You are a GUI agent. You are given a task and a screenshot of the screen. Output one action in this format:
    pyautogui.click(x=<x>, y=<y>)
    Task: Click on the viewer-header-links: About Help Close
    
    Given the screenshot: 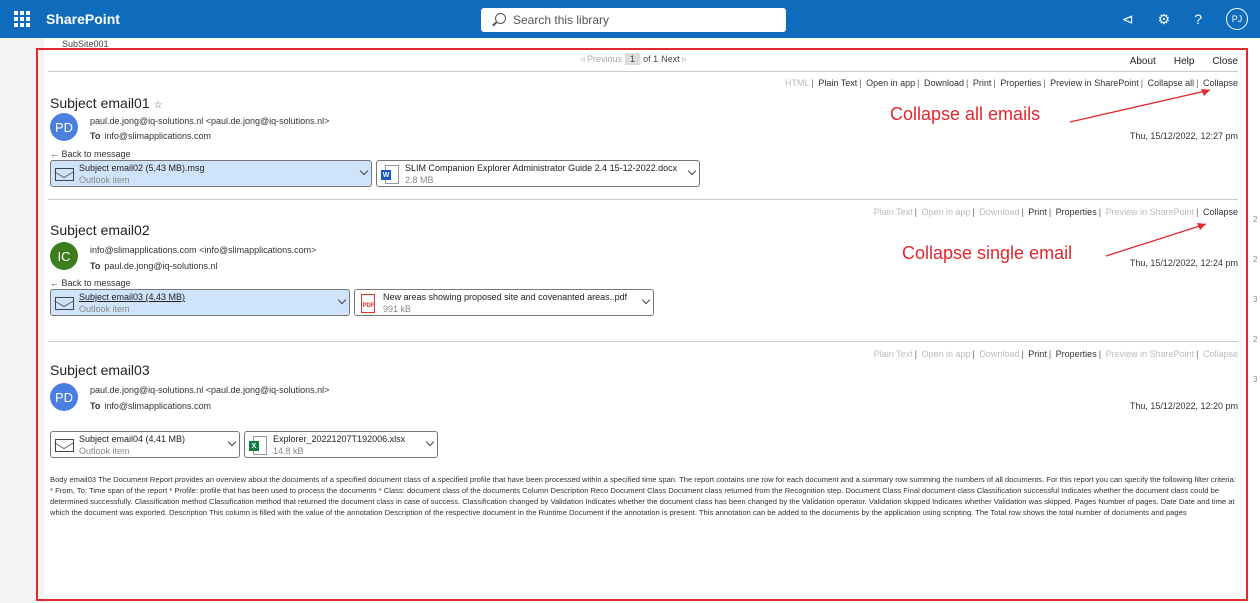 What is the action you would take?
    pyautogui.click(x=1184, y=61)
    